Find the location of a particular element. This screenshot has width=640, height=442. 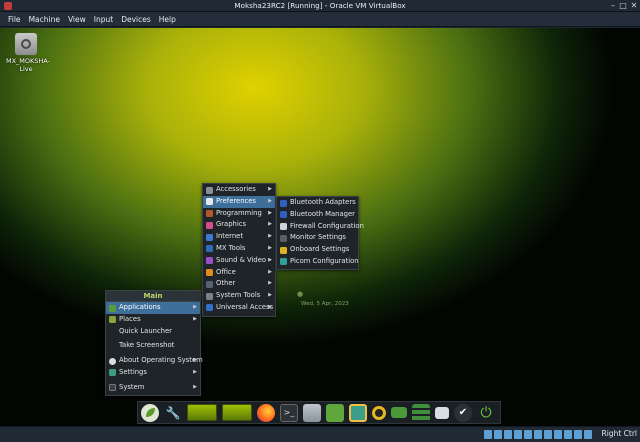

vbox-menubar: File Machine View Input Devices Help is located at coordinates (320, 19).